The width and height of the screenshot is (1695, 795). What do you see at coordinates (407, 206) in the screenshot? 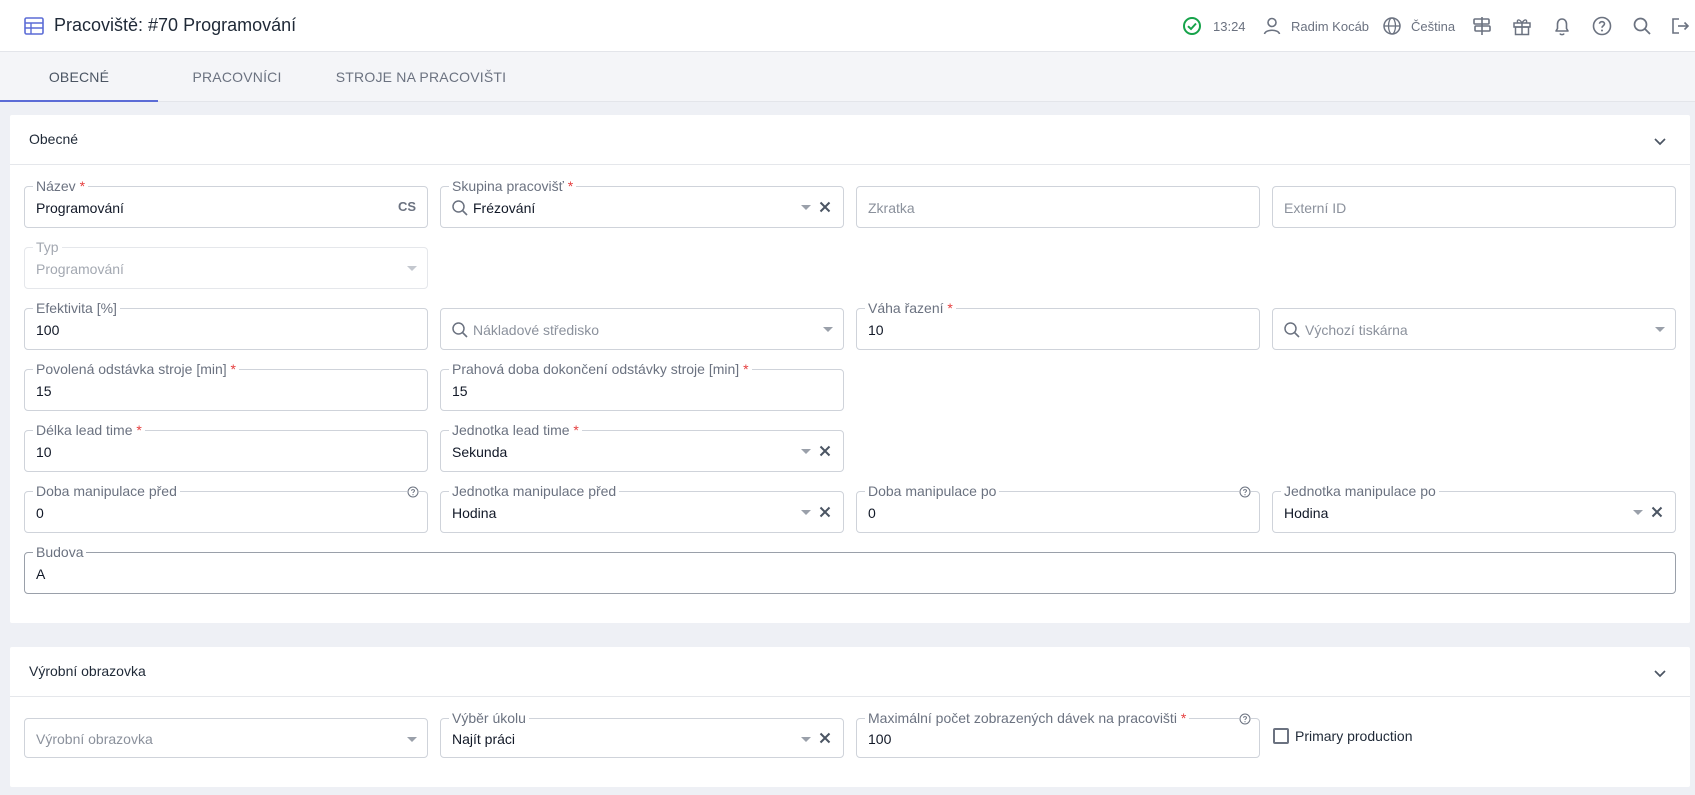
I see `language-code: CS` at bounding box center [407, 206].